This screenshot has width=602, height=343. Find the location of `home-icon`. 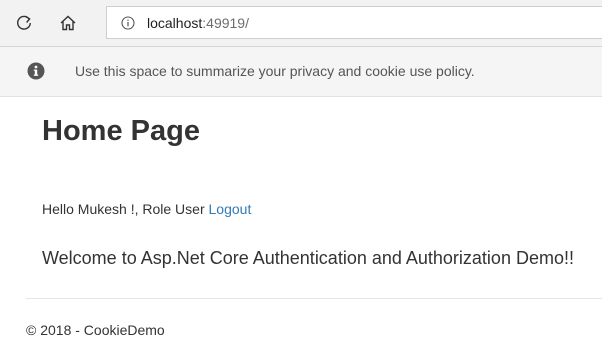

home-icon is located at coordinates (68, 23).